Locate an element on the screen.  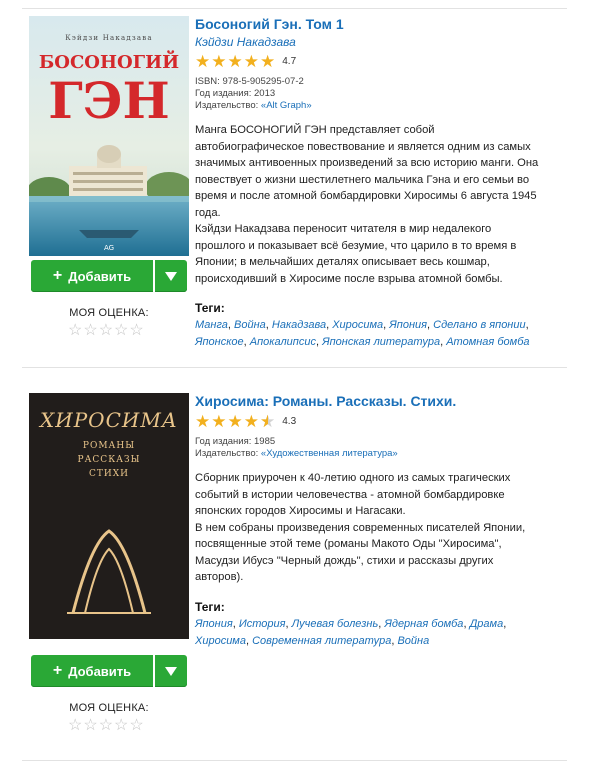
tag-link: Атомная бомба is located at coordinates (487, 342).